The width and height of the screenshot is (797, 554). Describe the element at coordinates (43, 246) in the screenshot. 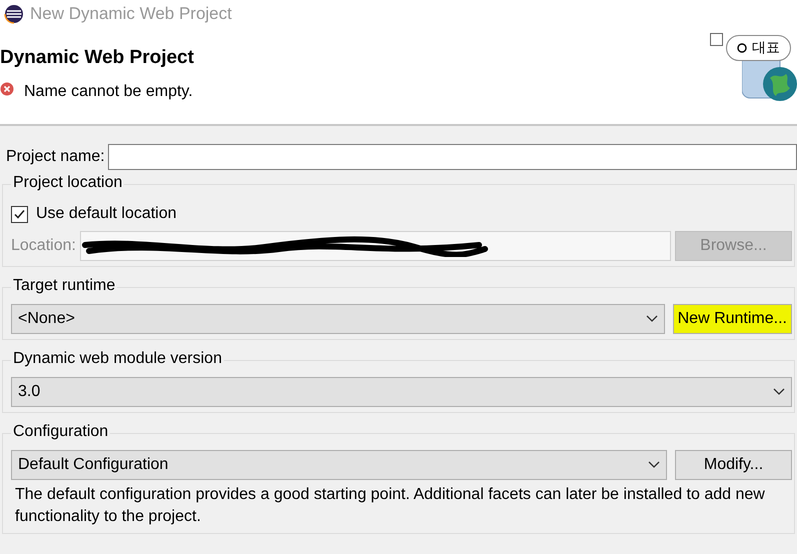

I see `field-label: Location:` at that location.